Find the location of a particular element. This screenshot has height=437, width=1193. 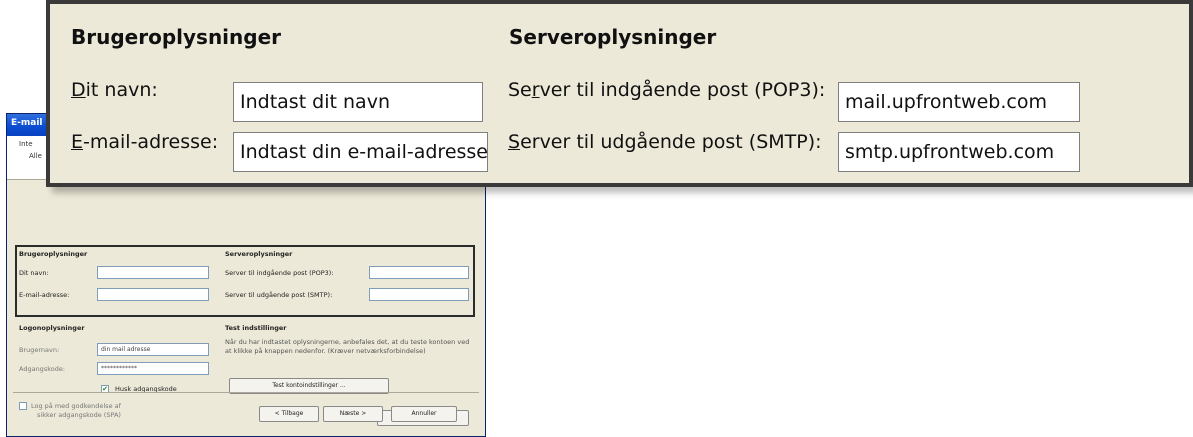

header-line-1: Inte is located at coordinates (26, 144).